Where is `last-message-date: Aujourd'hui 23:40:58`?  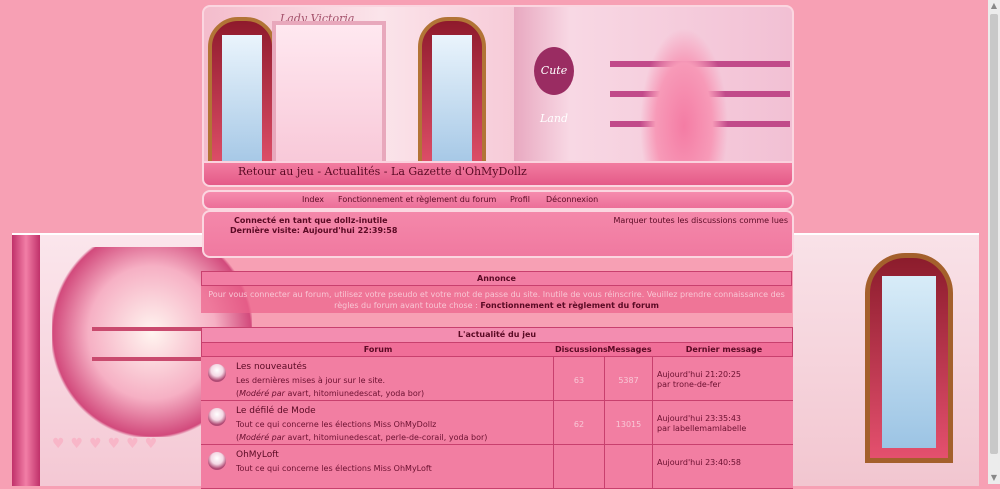
last-message-date: Aujourd'hui 23:40:58 is located at coordinates (699, 463).